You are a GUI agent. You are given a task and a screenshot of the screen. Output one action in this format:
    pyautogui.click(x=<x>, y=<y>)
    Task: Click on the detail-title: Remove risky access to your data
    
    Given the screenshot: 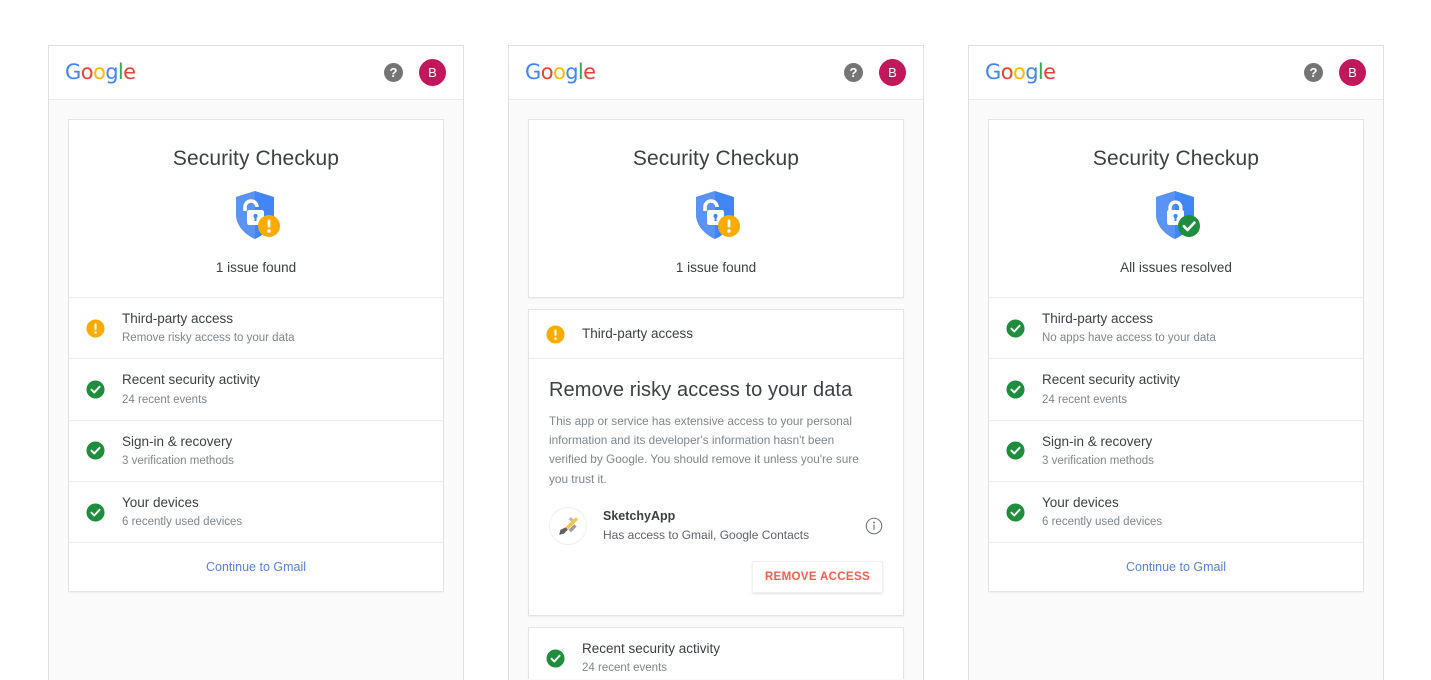 What is the action you would take?
    pyautogui.click(x=701, y=390)
    